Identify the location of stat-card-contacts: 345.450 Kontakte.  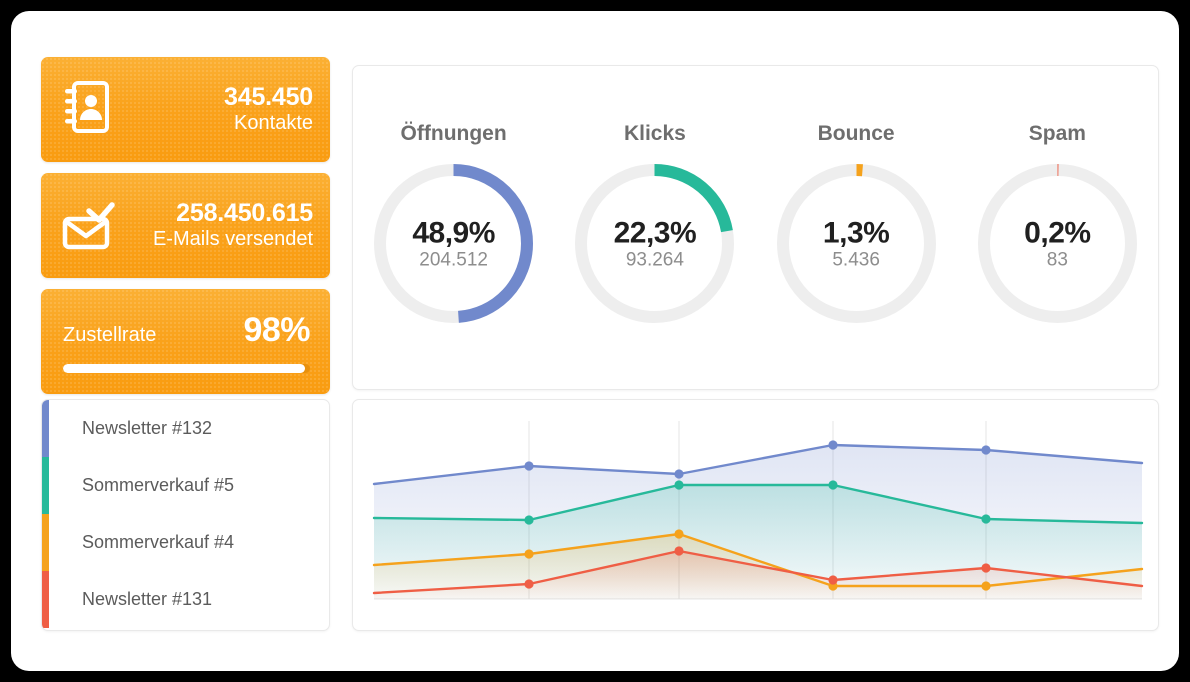
(185, 109).